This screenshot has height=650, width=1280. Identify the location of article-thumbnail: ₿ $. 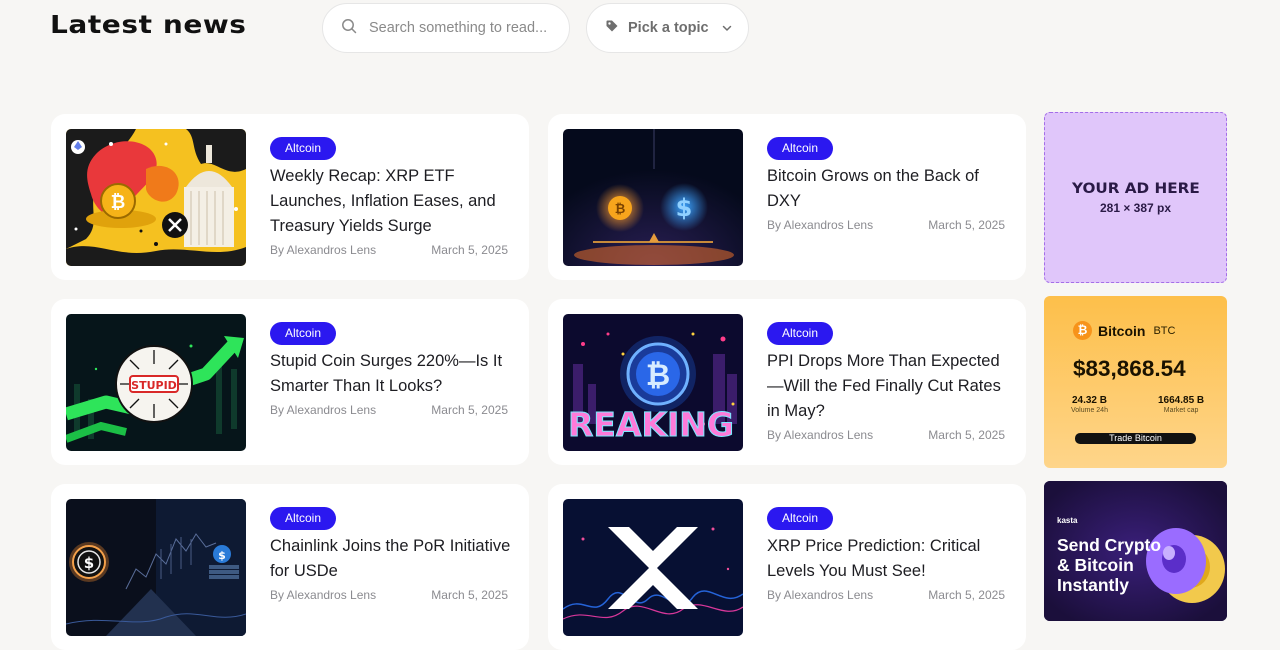
(653, 197).